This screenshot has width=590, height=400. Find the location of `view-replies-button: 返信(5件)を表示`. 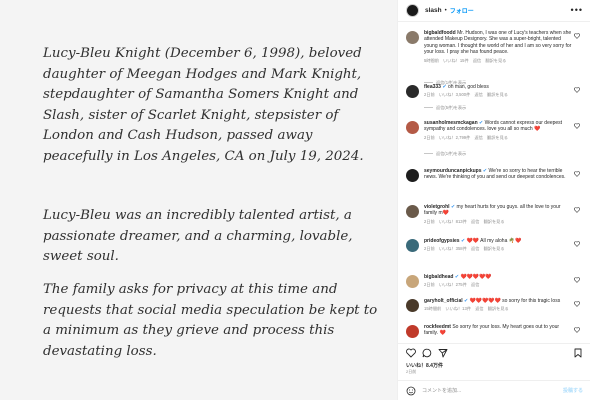

view-replies-button: 返信(5件)を表示 is located at coordinates (445, 108).